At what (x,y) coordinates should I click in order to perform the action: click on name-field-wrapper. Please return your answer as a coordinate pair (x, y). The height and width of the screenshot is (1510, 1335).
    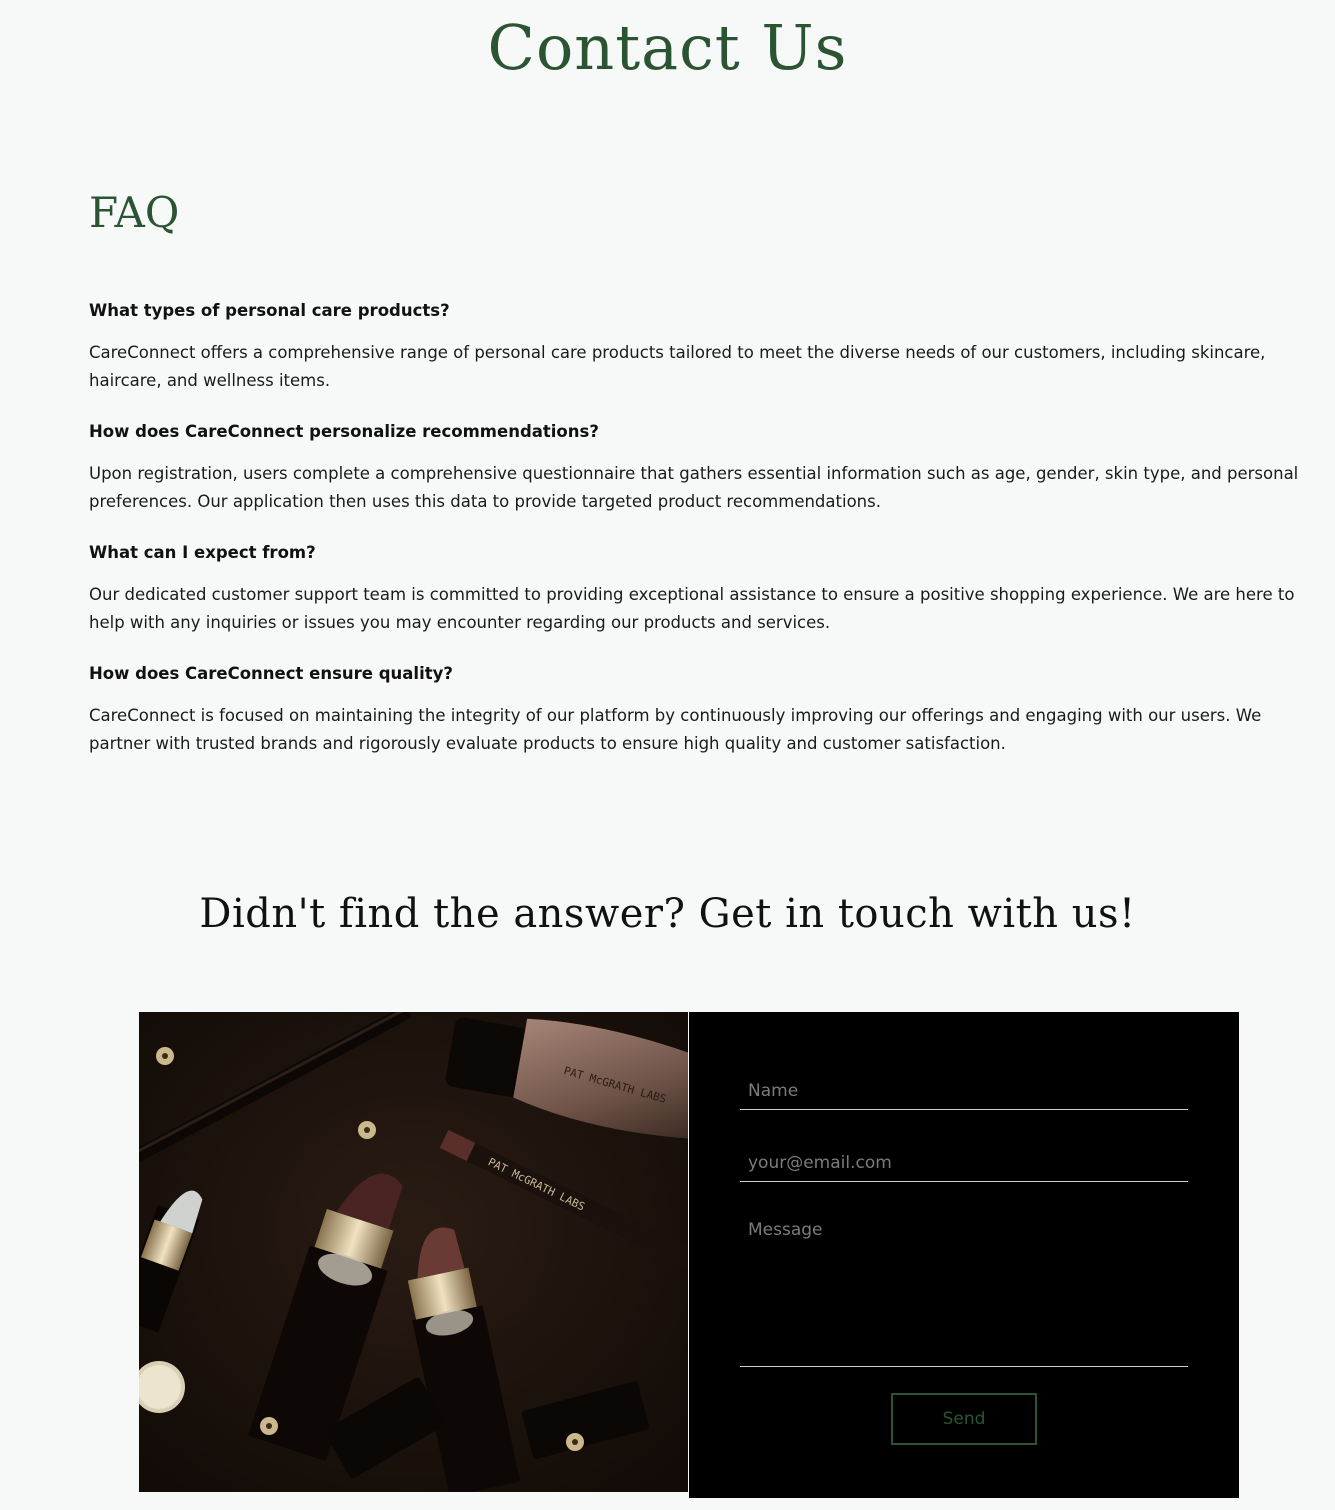
    Looking at the image, I should click on (964, 1092).